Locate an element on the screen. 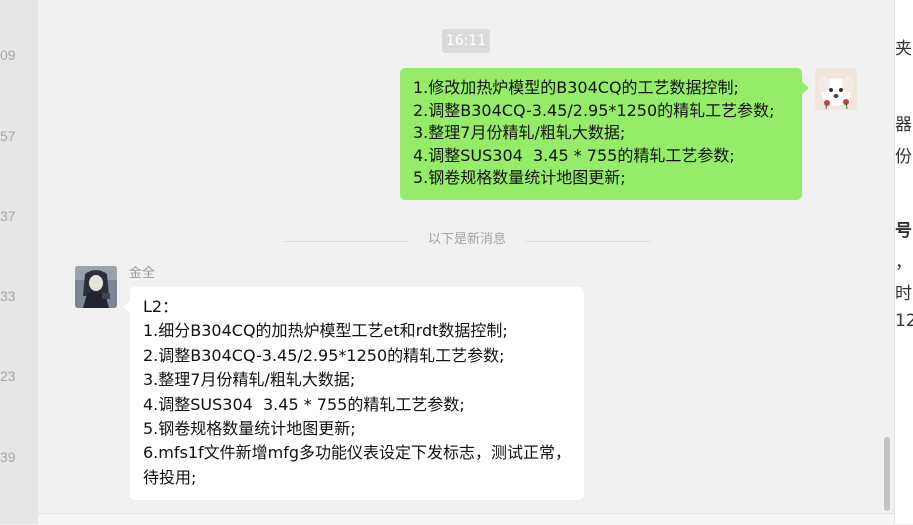 The height and width of the screenshot is (525, 913). divider-label: 以下是新消息 is located at coordinates (466, 239).